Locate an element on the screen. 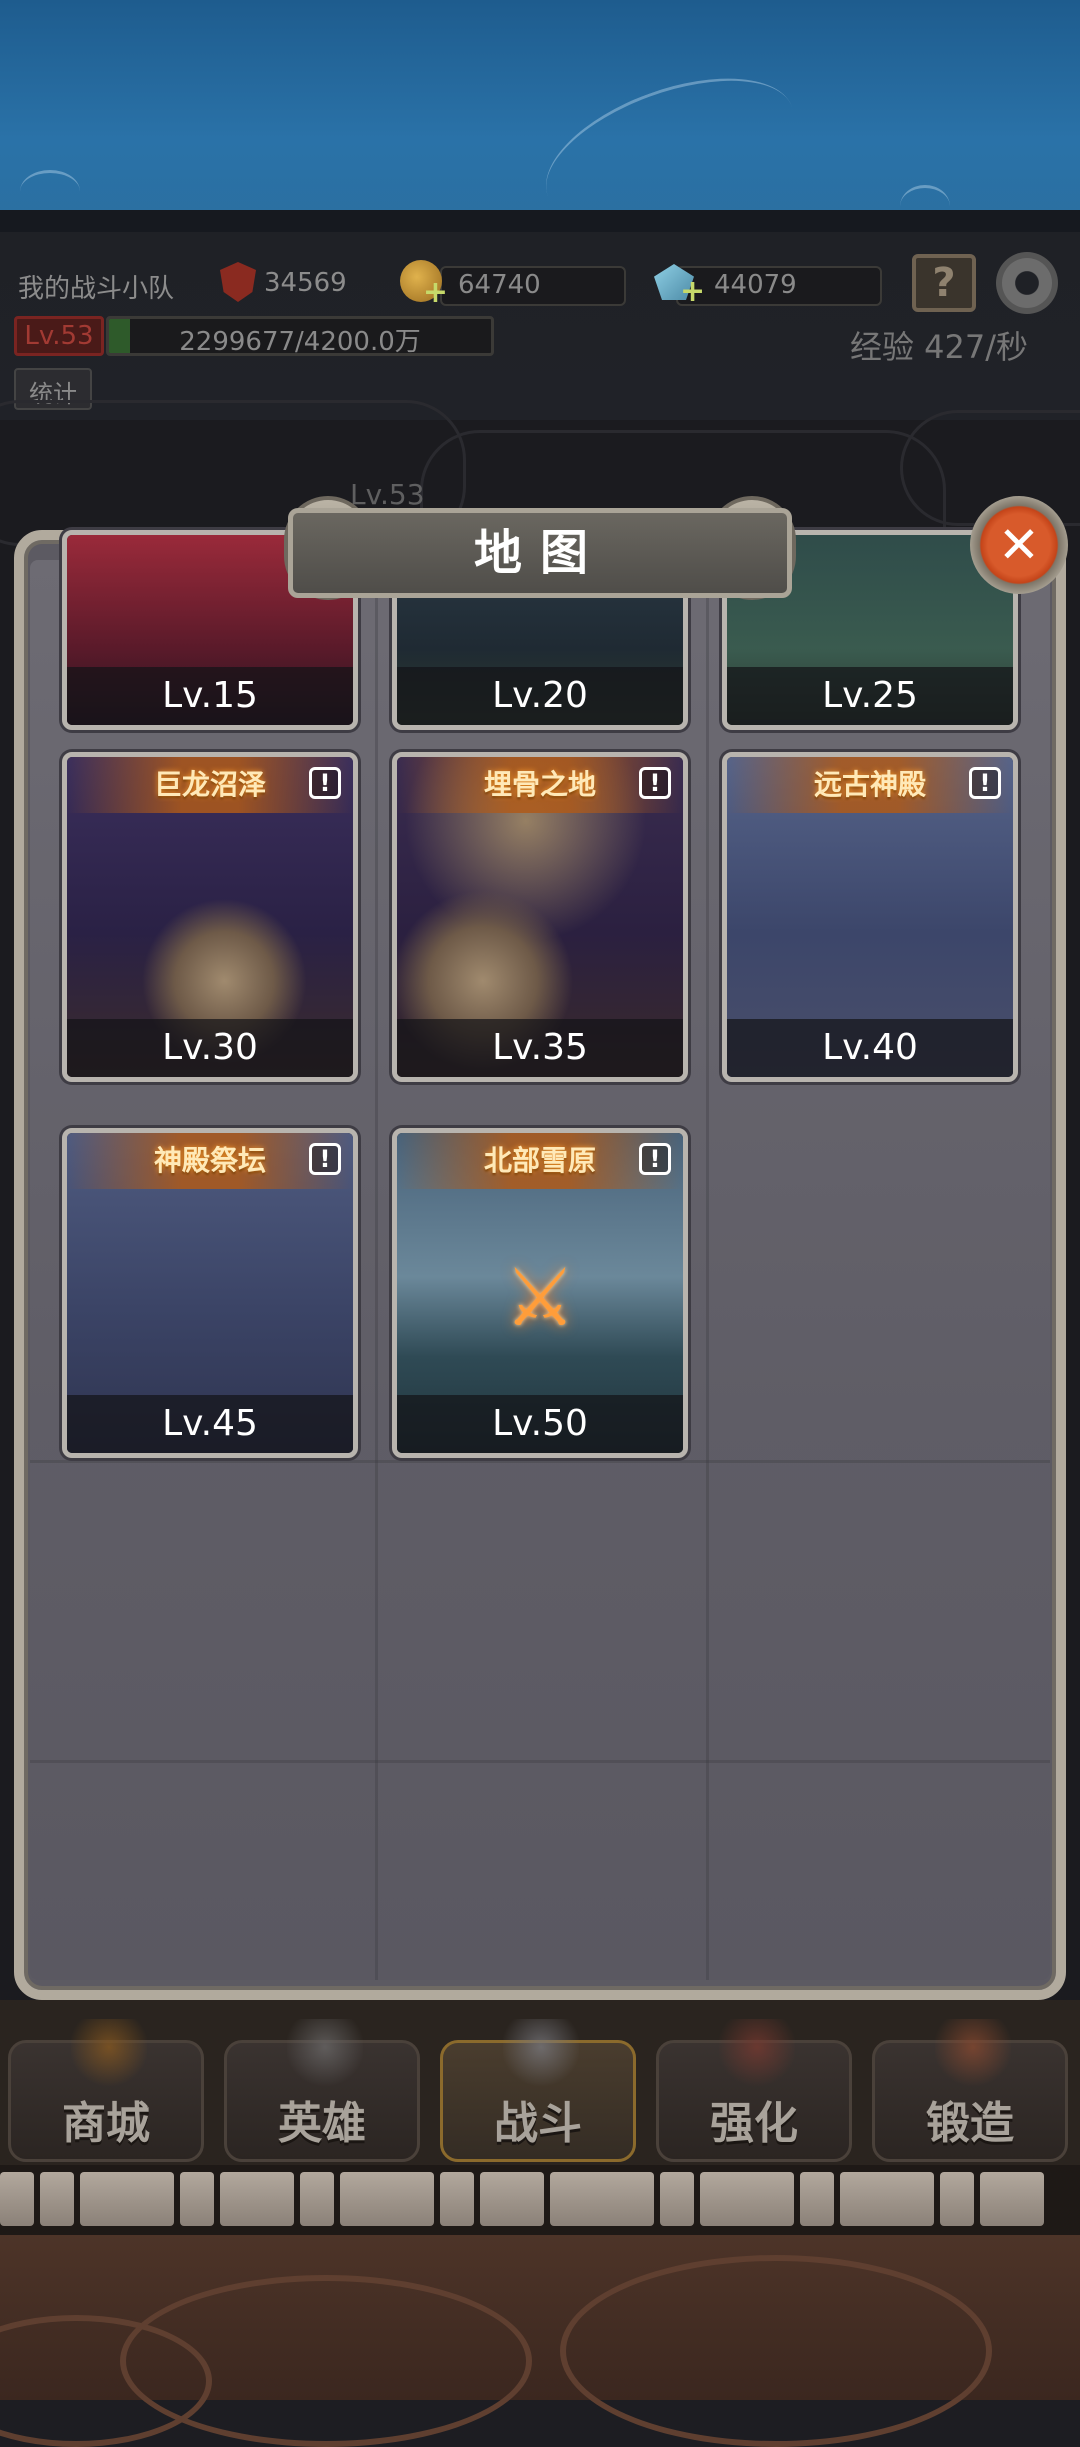  map-level: Lv.30 is located at coordinates (210, 1047).